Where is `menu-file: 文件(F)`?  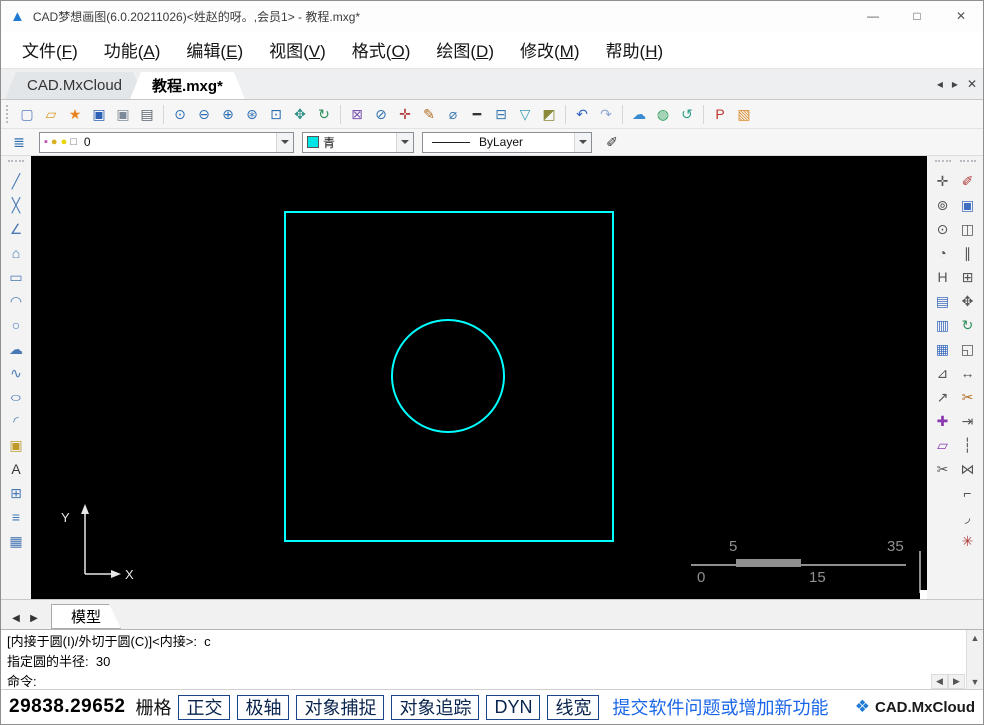
menu-file: 文件(F) is located at coordinates (50, 49).